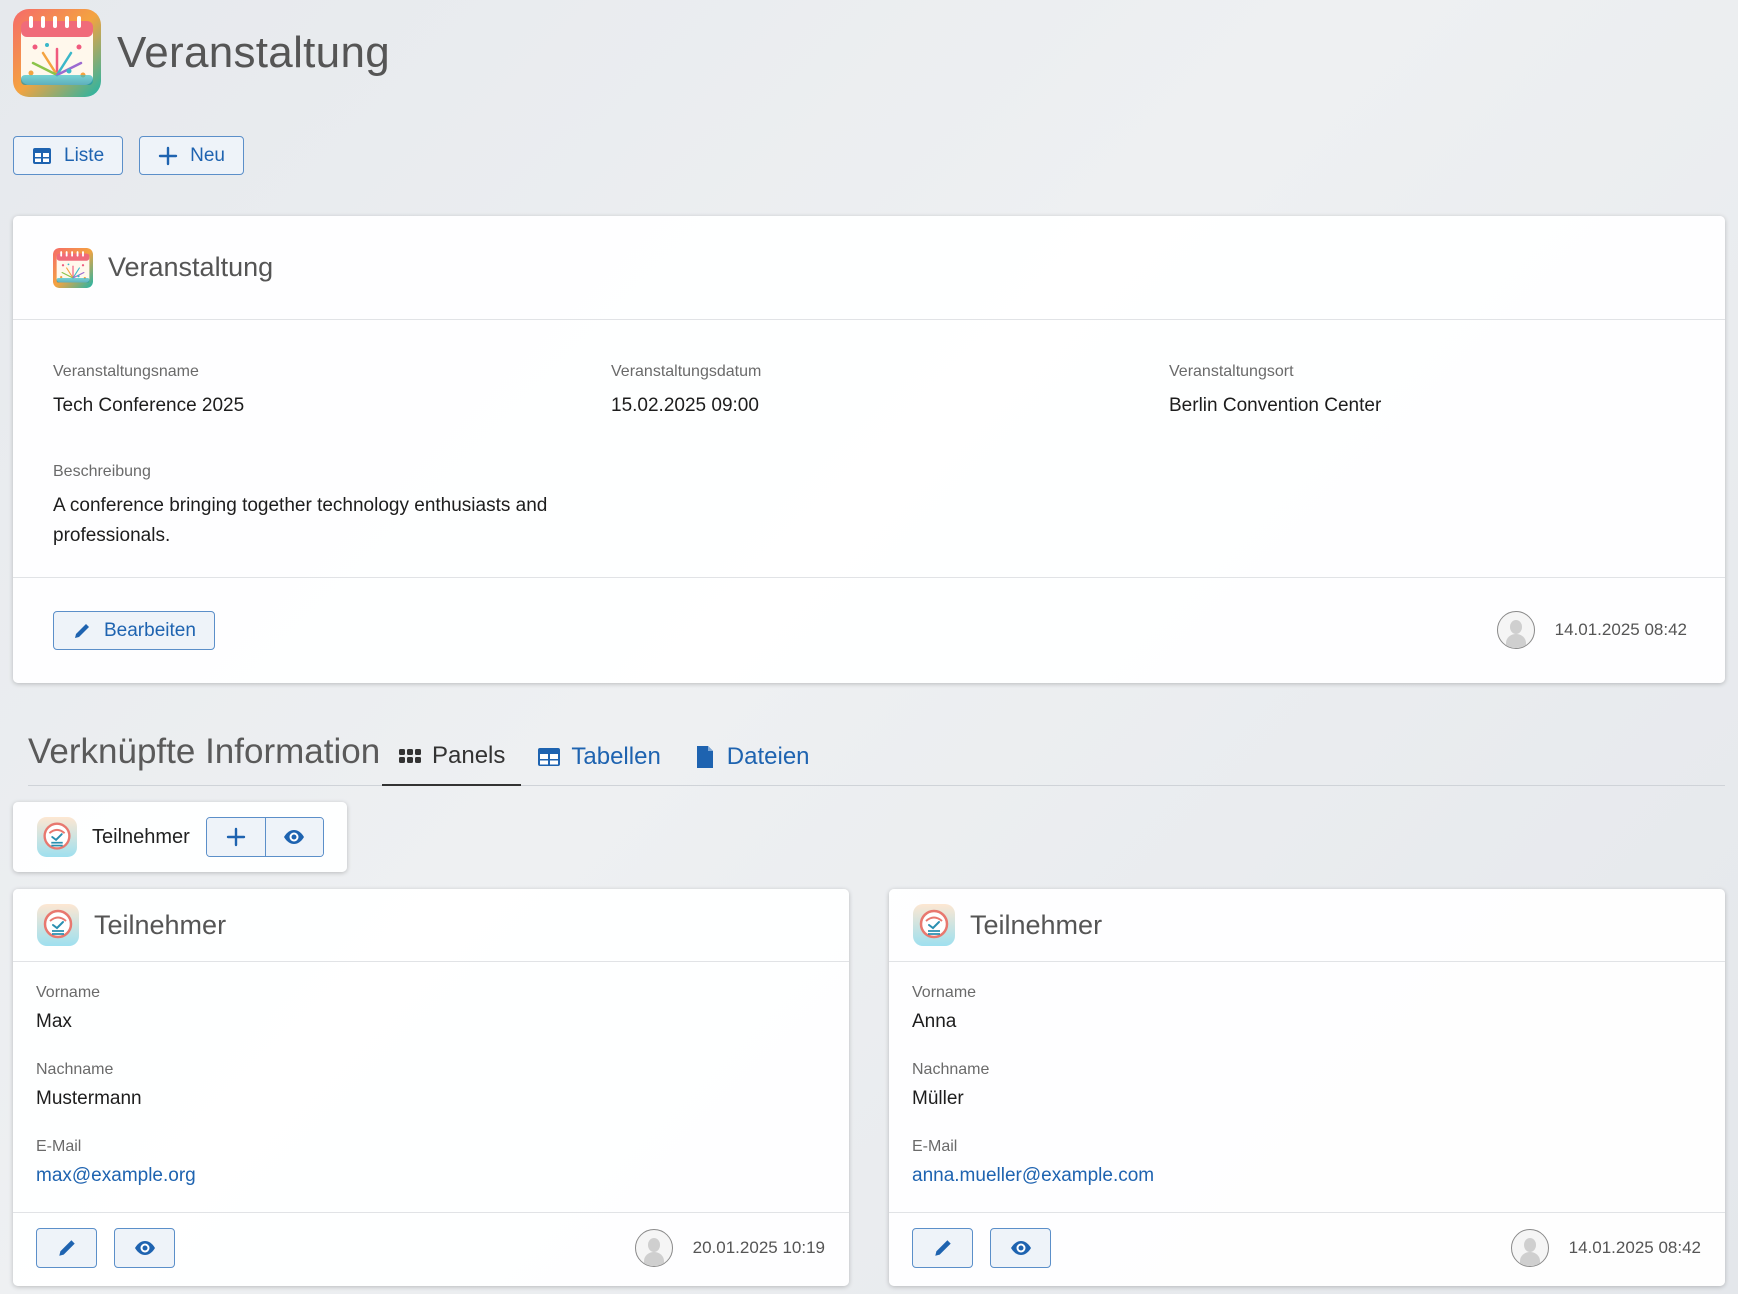 This screenshot has height=1294, width=1738. What do you see at coordinates (1231, 371) in the screenshot?
I see `field-label: Veranstaltungsort` at bounding box center [1231, 371].